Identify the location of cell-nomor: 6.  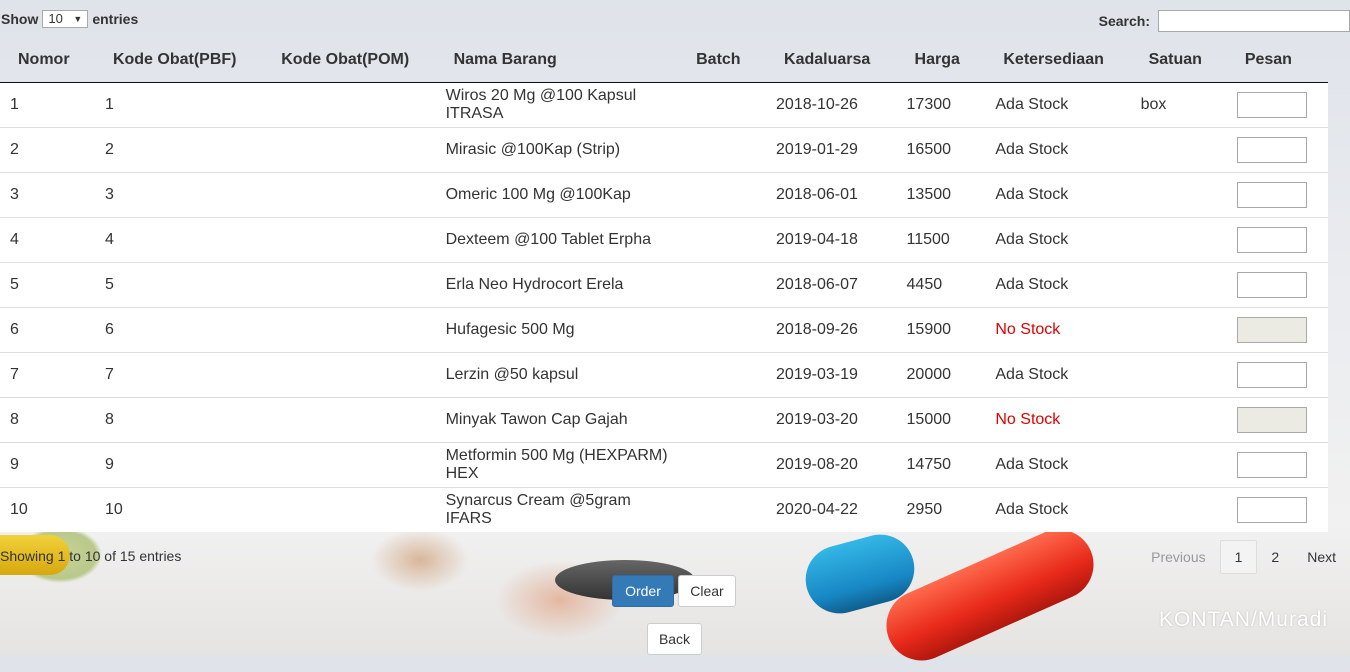
(47, 330).